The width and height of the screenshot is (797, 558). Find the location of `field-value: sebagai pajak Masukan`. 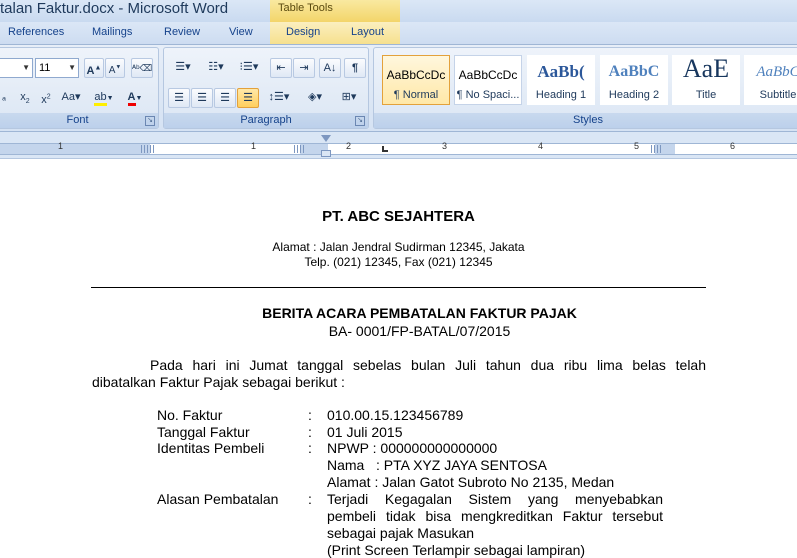

field-value: sebagai pajak Masukan is located at coordinates (401, 533).